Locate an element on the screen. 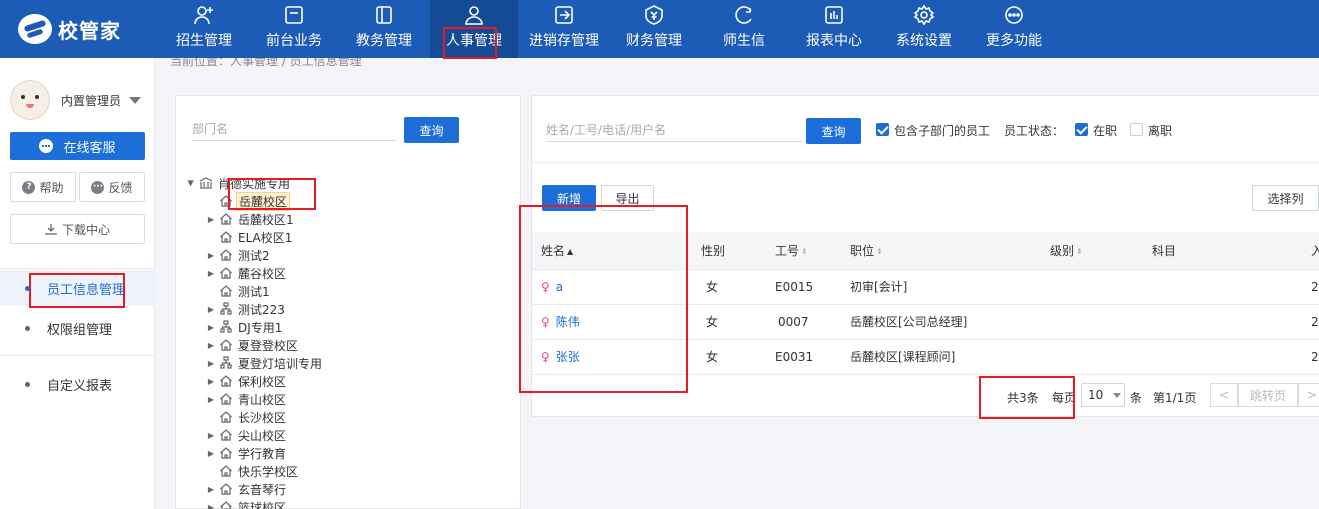 This screenshot has height=509, width=1319. nav-academic: 教务管理 is located at coordinates (384, 29).